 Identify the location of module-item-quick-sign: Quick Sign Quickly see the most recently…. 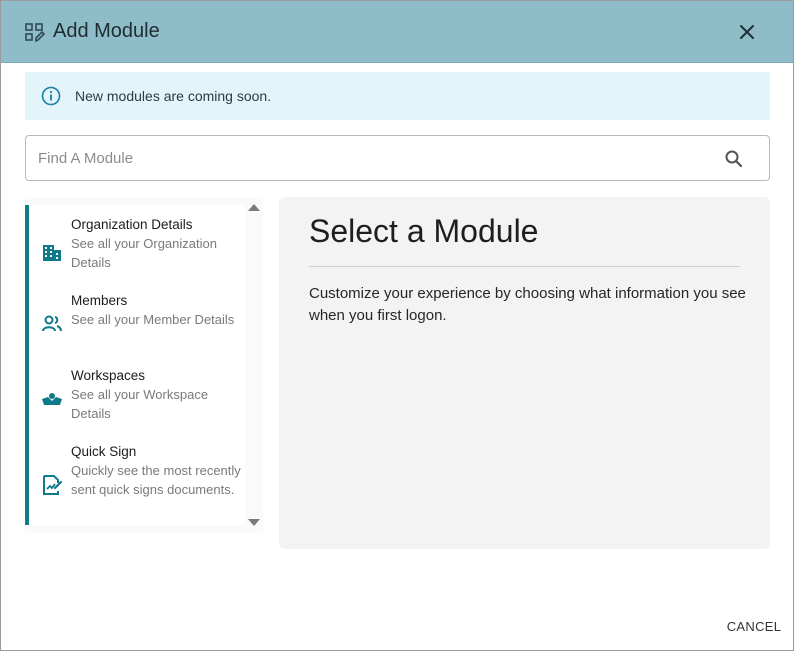
(137, 484).